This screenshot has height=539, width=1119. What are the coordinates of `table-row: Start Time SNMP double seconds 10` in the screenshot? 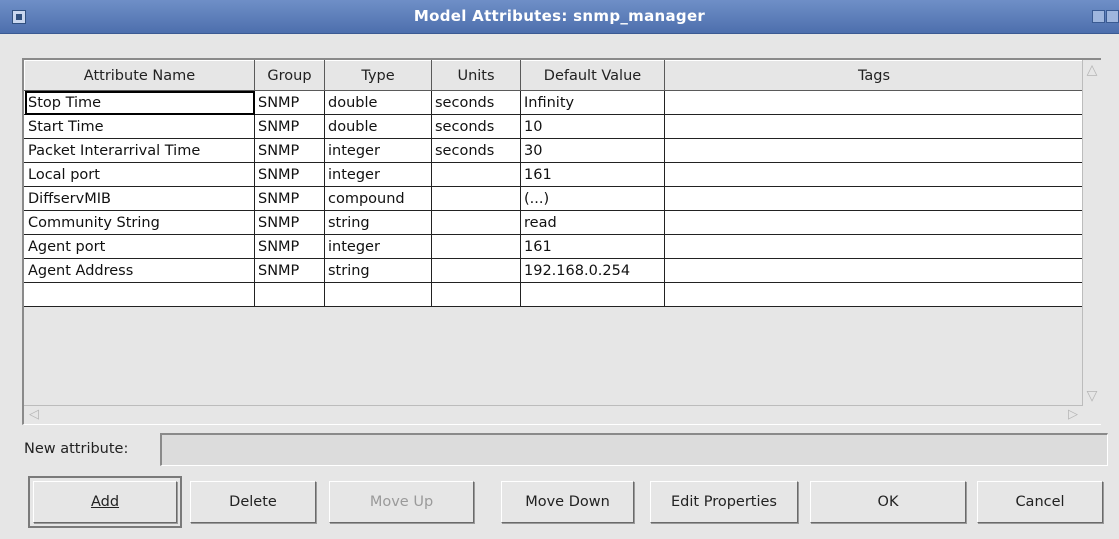 It's located at (554, 126).